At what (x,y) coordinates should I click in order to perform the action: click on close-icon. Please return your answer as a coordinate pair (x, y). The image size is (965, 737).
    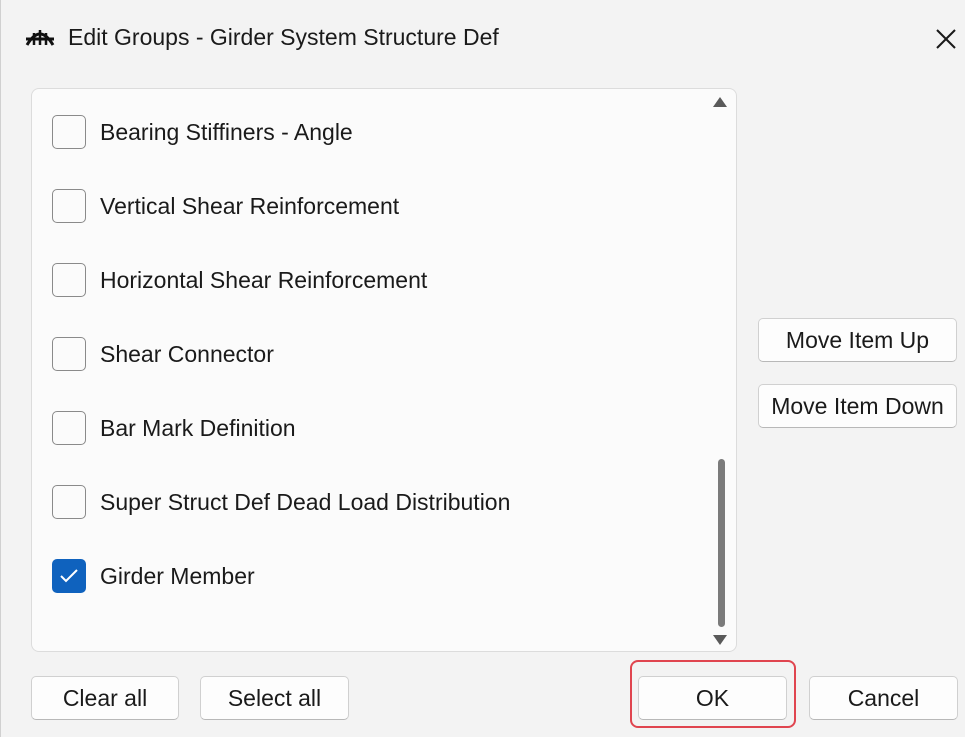
    Looking at the image, I should click on (946, 39).